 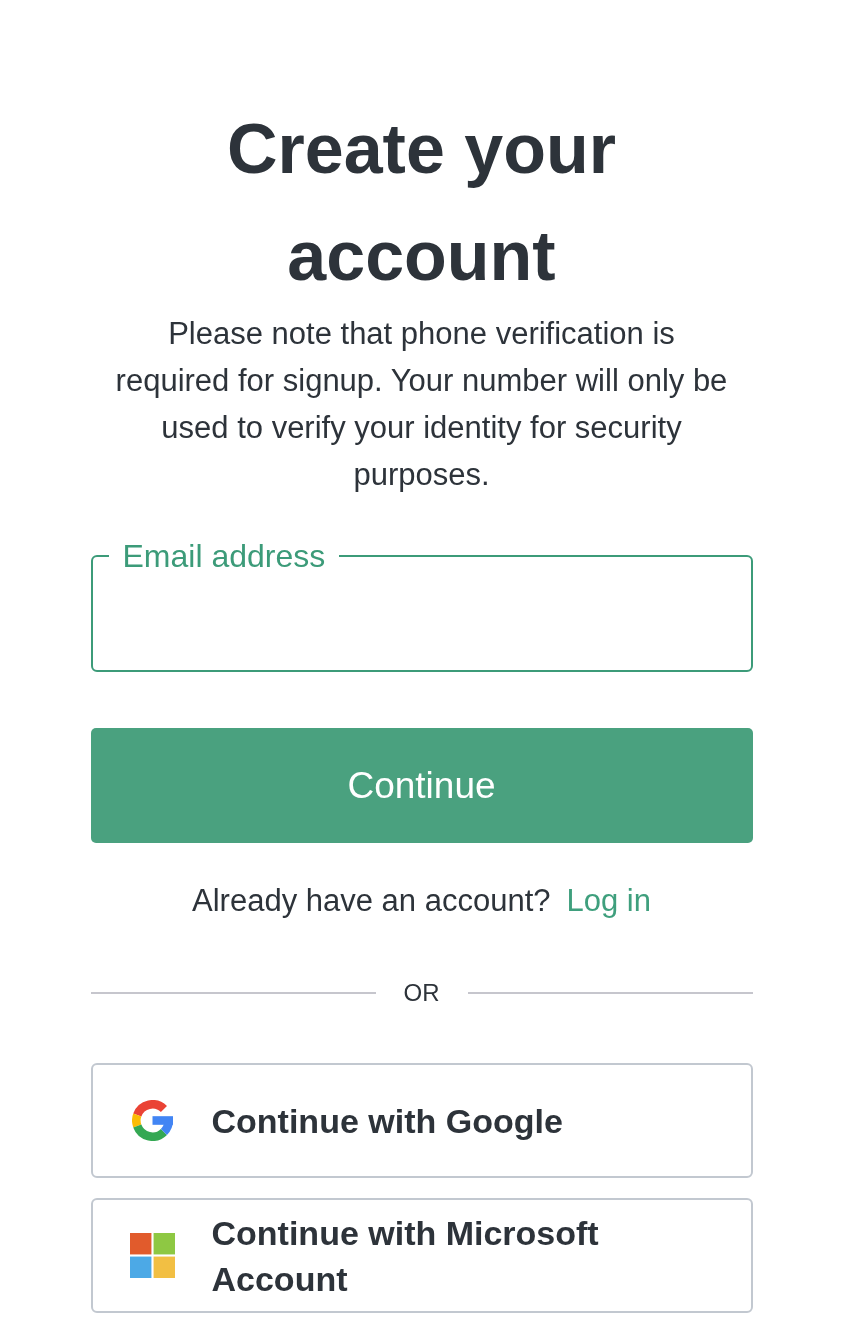 I want to click on account-prompt: Already have an account?, so click(x=371, y=901).